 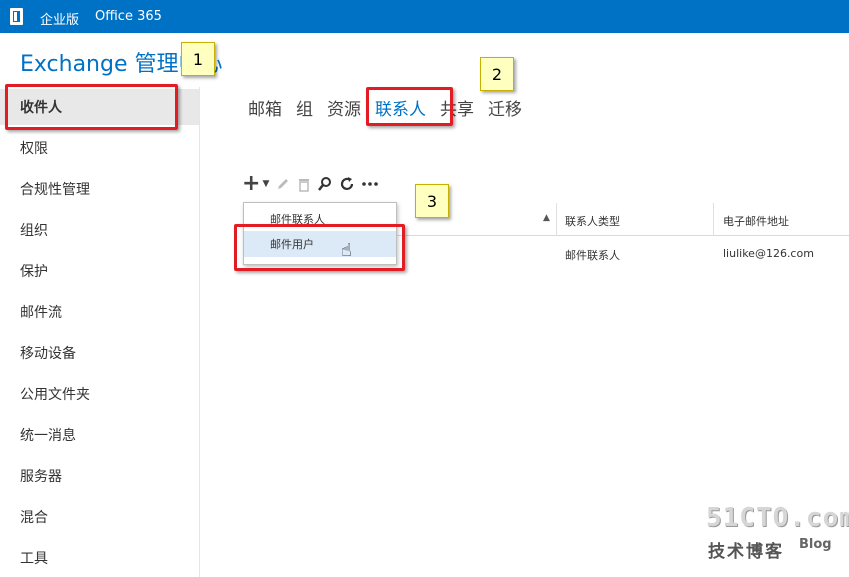 I want to click on sidebar-item-protection: 保护, so click(x=99, y=271).